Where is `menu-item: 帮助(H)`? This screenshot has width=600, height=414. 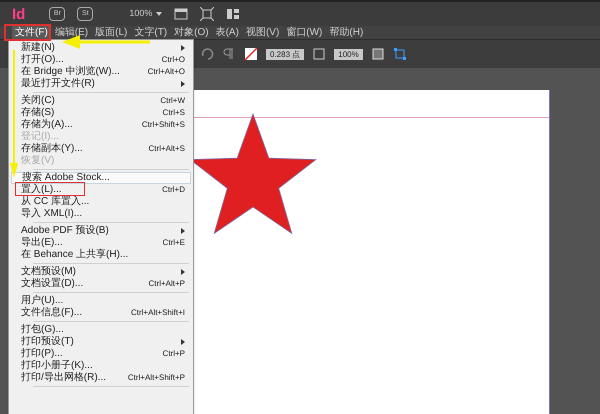
menu-item: 帮助(H) is located at coordinates (346, 32).